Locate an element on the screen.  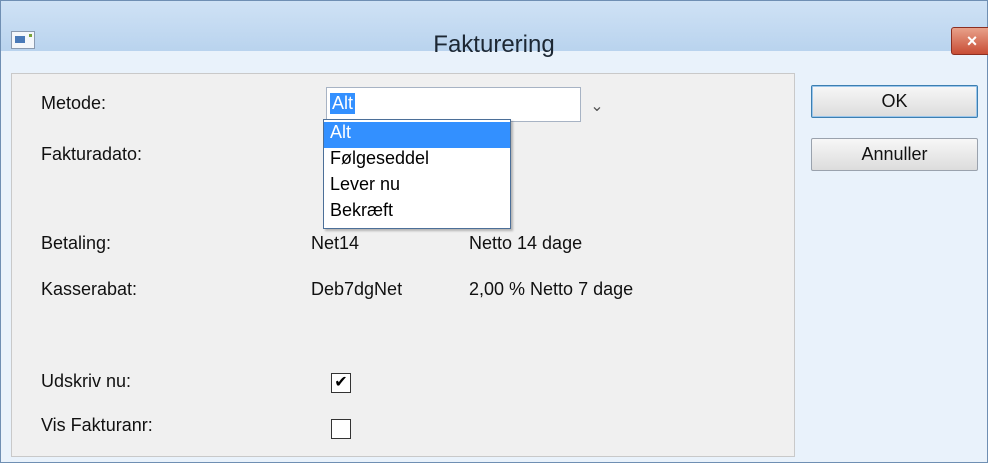
dropdown-option-lever-nu: Lever nu is located at coordinates (417, 187).